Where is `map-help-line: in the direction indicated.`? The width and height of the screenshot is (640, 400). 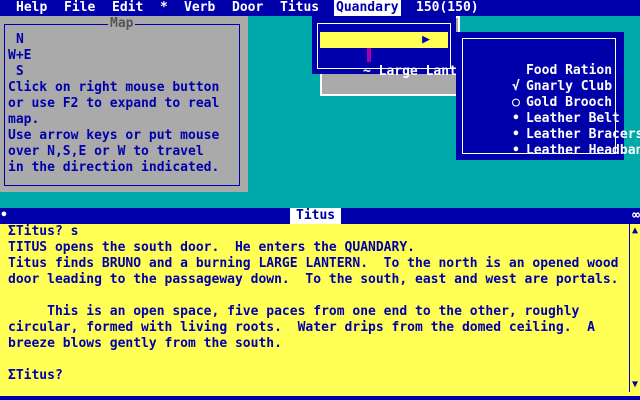 map-help-line: in the direction indicated. is located at coordinates (114, 167).